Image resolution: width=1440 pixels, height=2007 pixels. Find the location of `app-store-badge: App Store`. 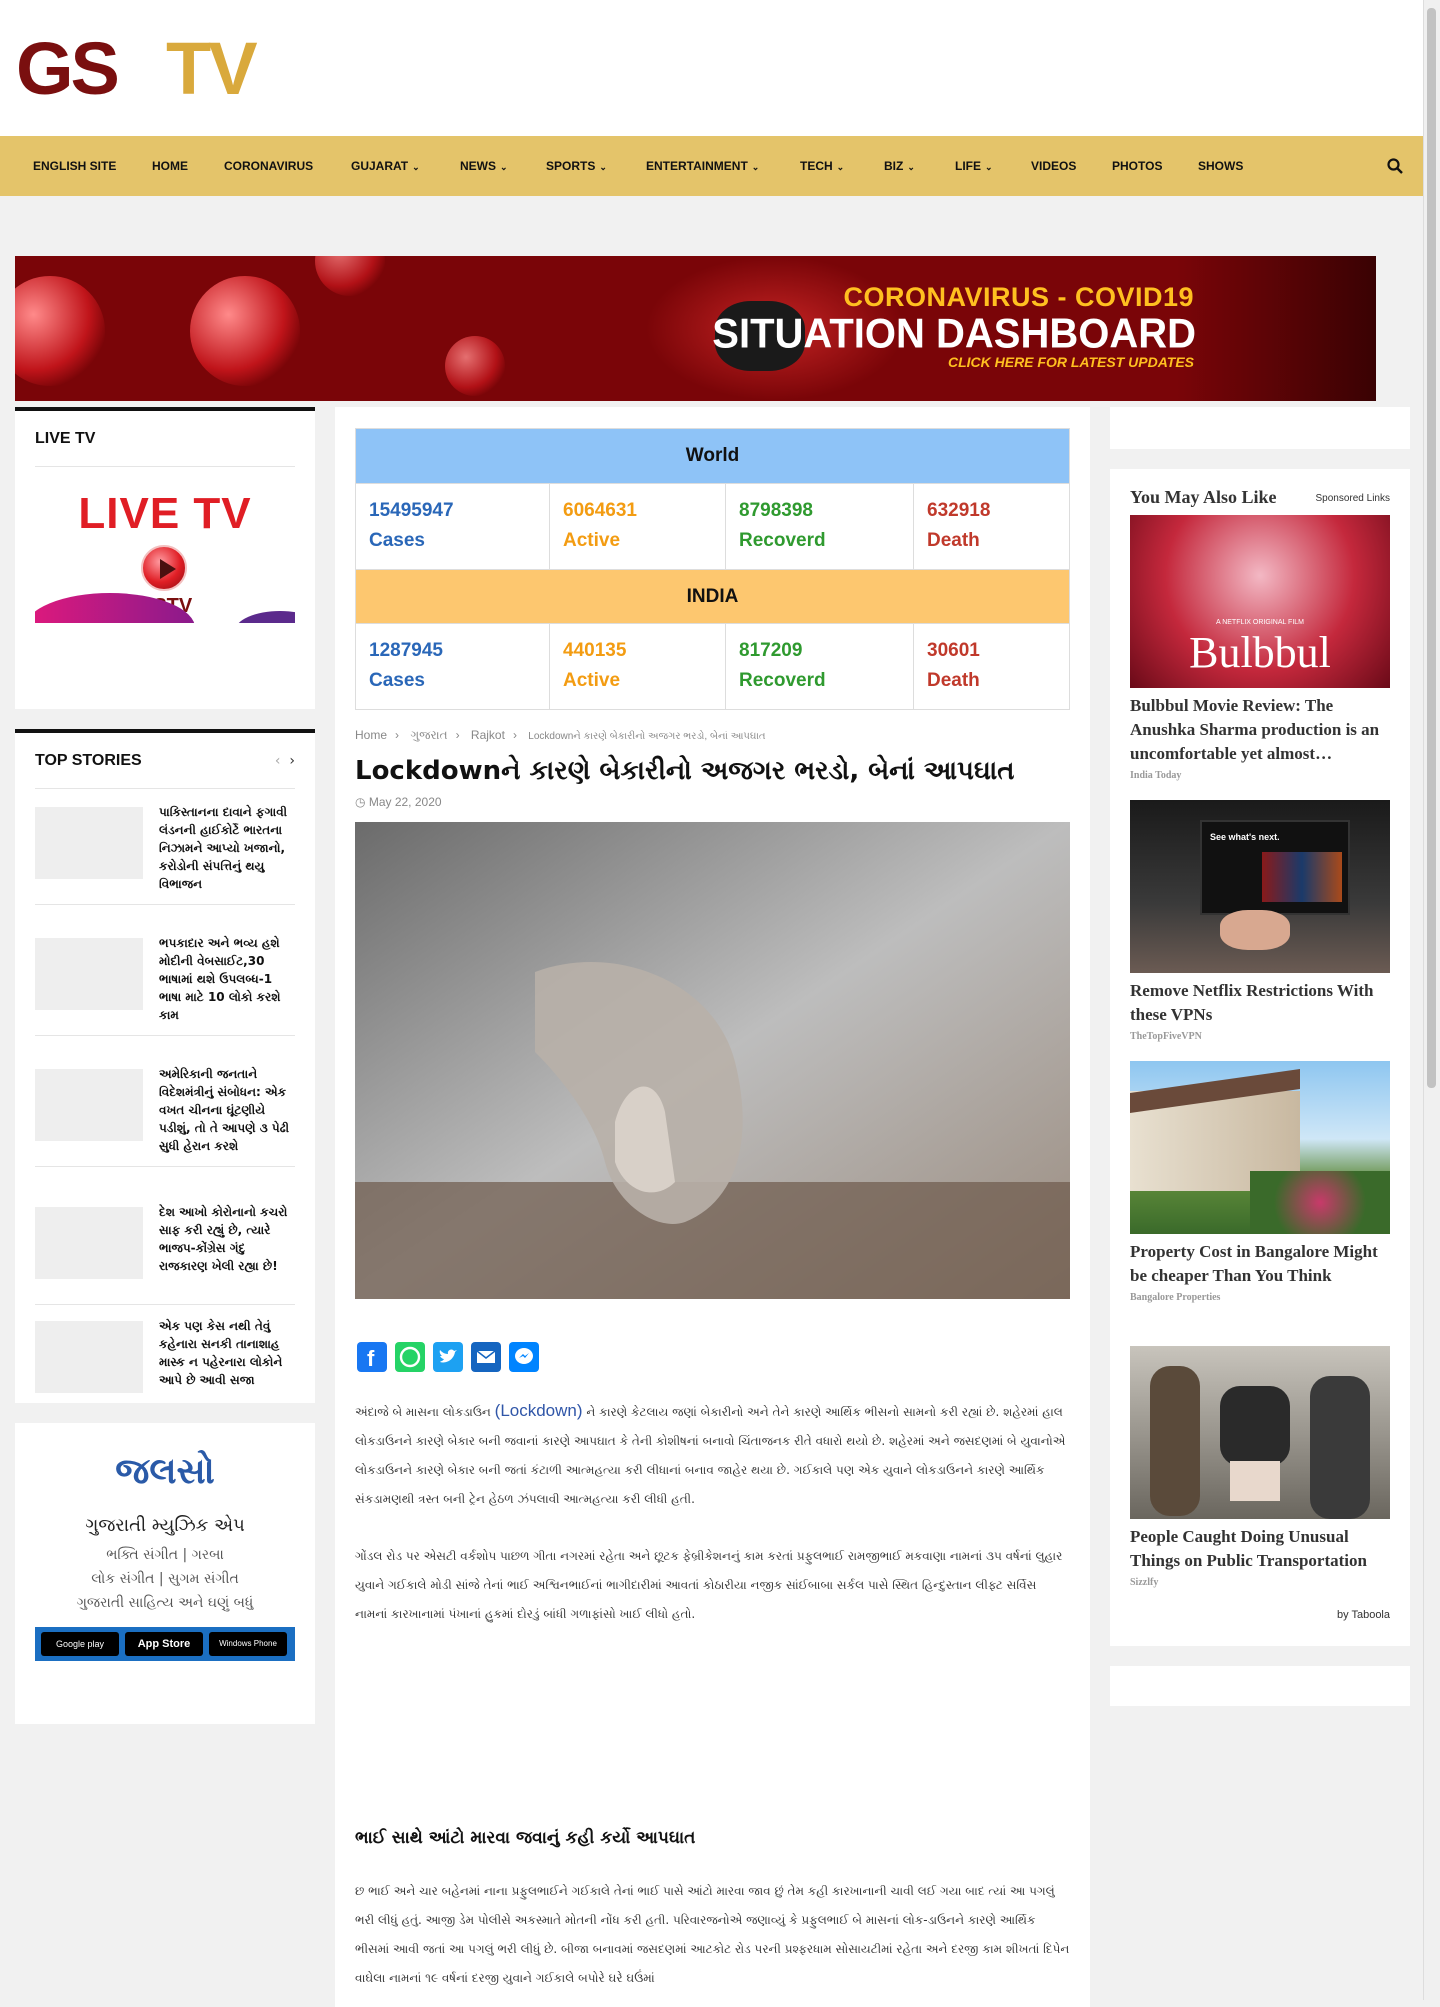

app-store-badge: App Store is located at coordinates (164, 1644).